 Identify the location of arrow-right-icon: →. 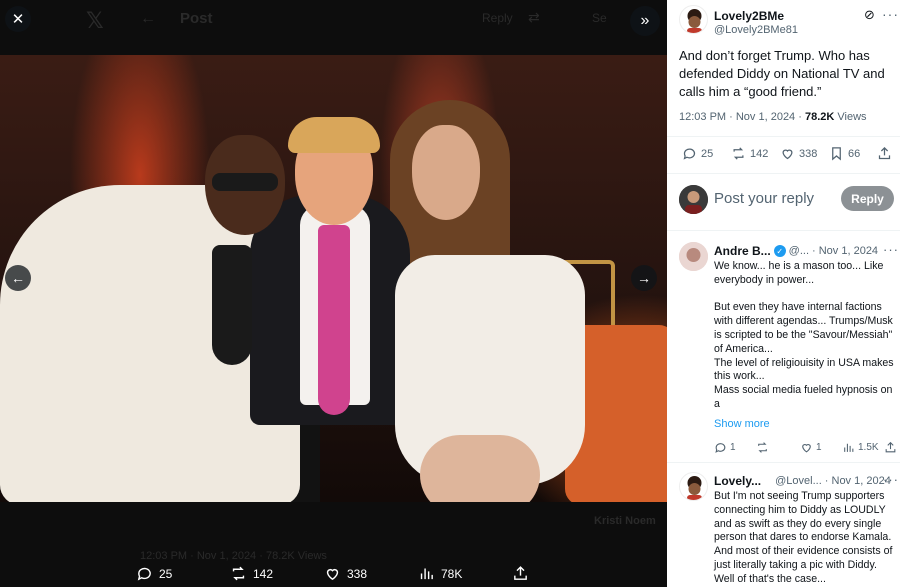
(644, 278).